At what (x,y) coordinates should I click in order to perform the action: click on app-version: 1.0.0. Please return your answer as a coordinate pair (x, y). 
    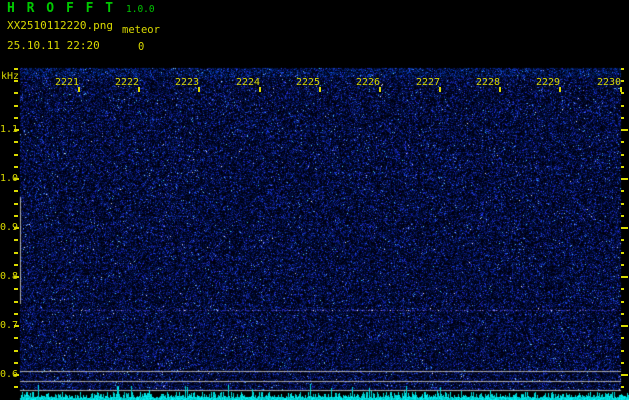
    Looking at the image, I should click on (140, 9).